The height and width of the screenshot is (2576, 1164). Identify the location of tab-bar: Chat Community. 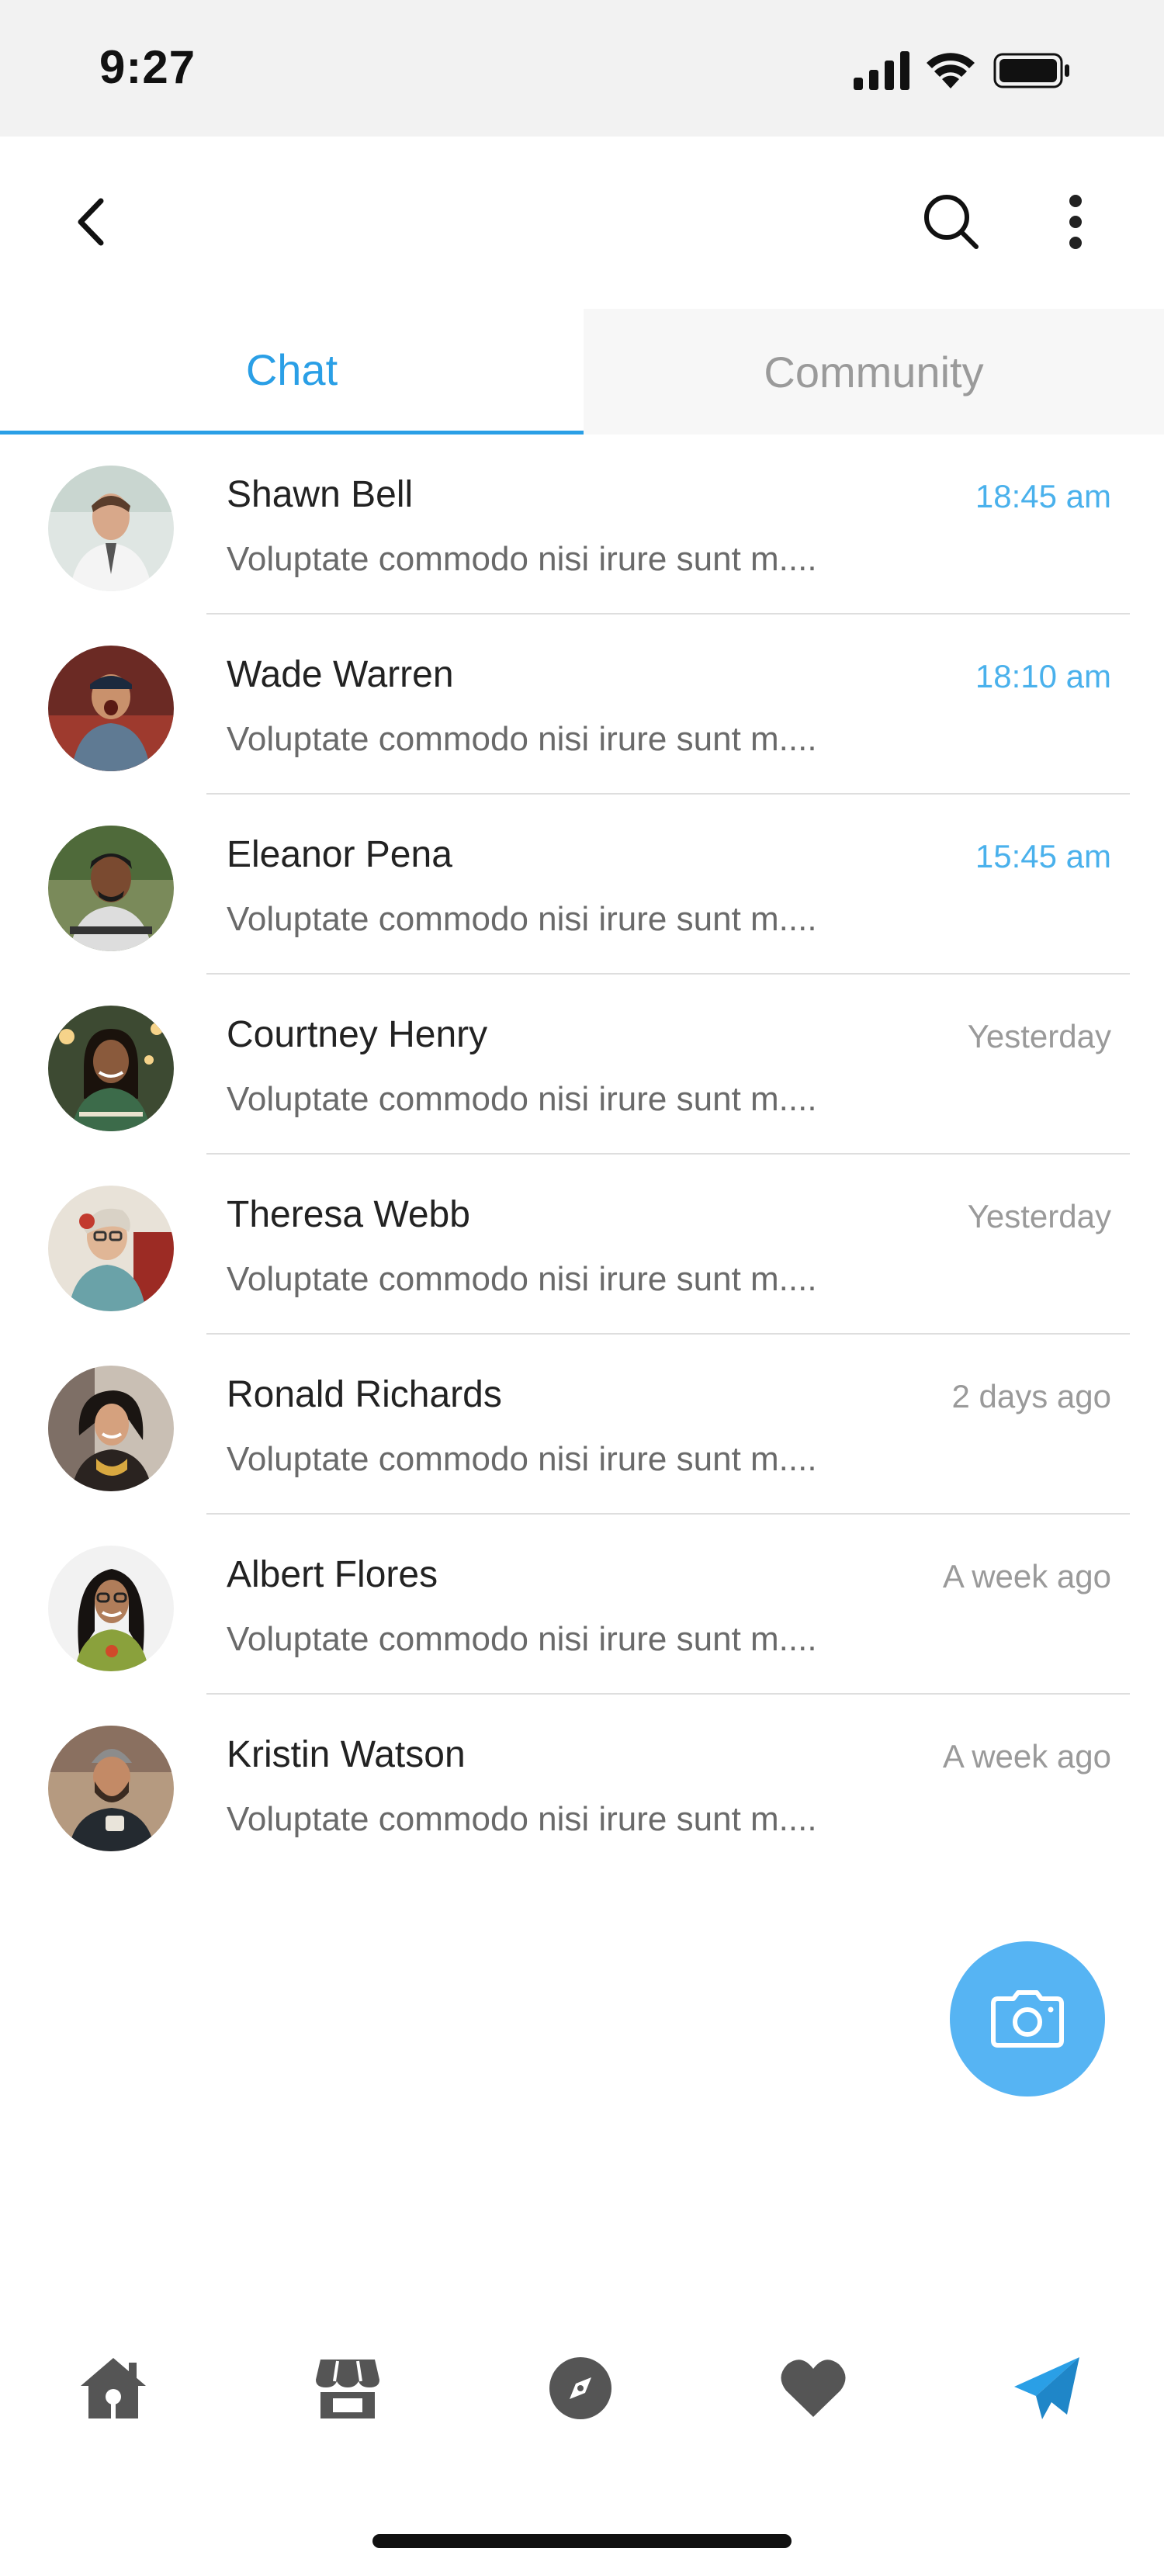
(582, 372).